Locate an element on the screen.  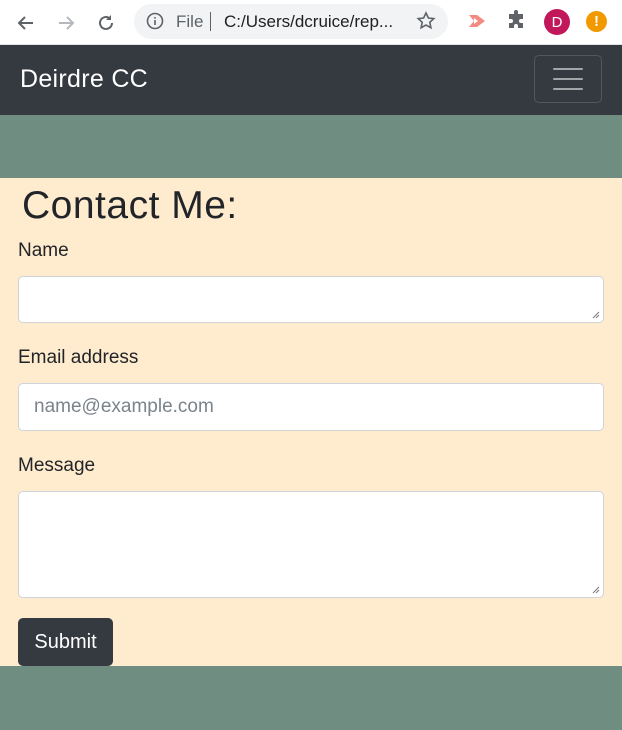
email-placeholder: name@example.com is located at coordinates (124, 406).